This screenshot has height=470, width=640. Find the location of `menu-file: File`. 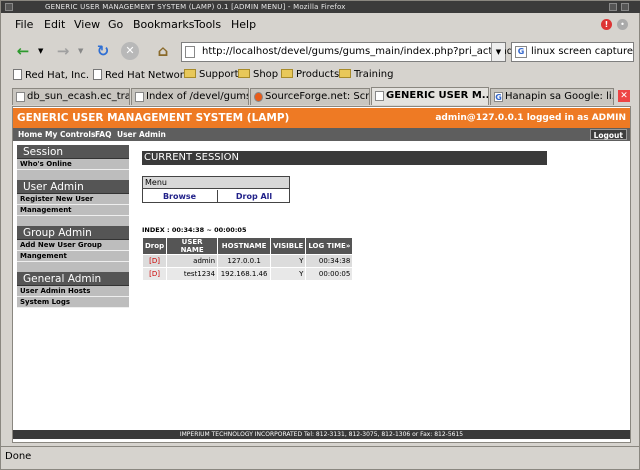

menu-file: File is located at coordinates (24, 24).